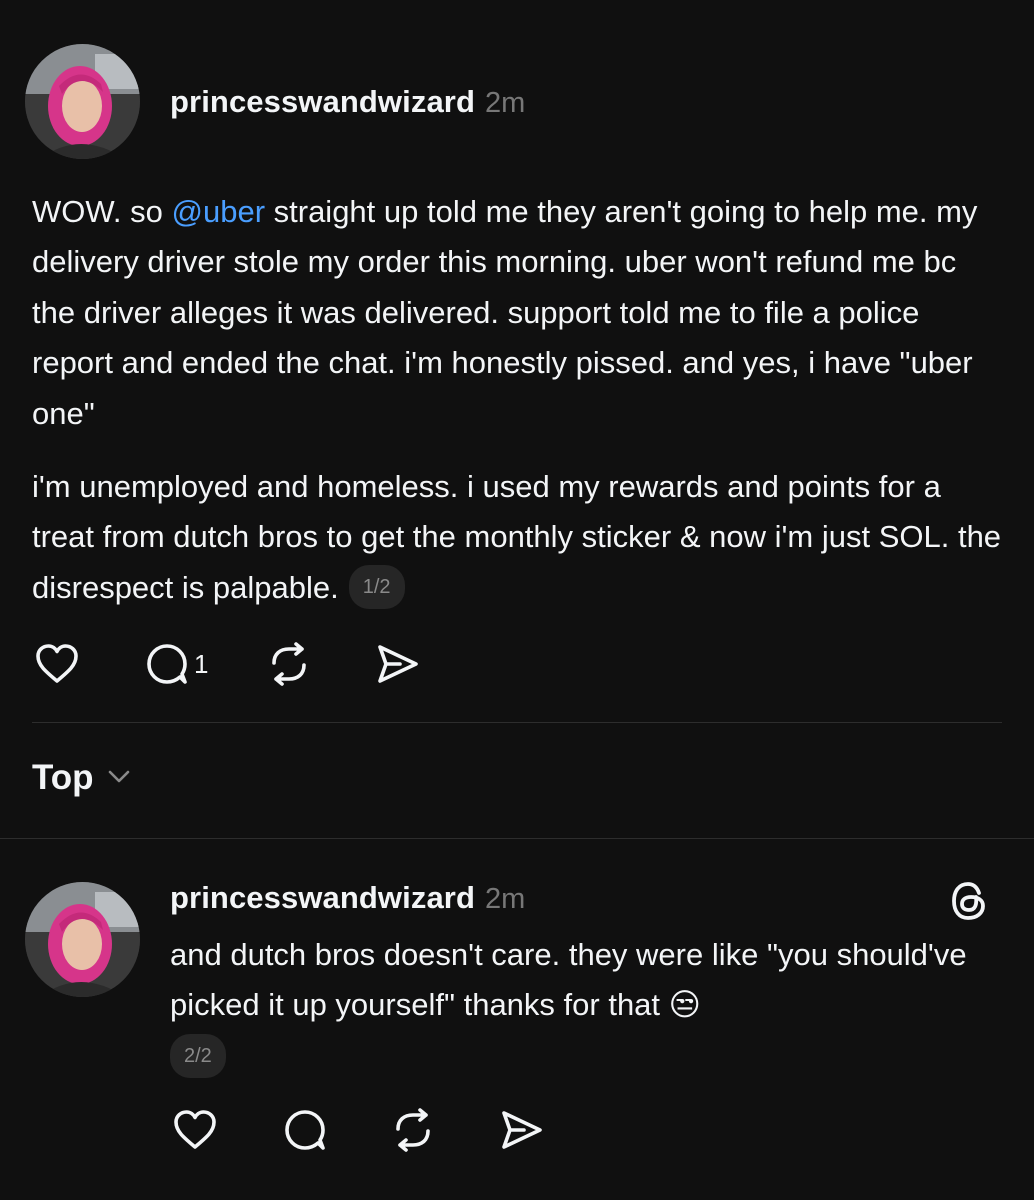 The image size is (1034, 1200). I want to click on post-actions: 1, so click(227, 664).